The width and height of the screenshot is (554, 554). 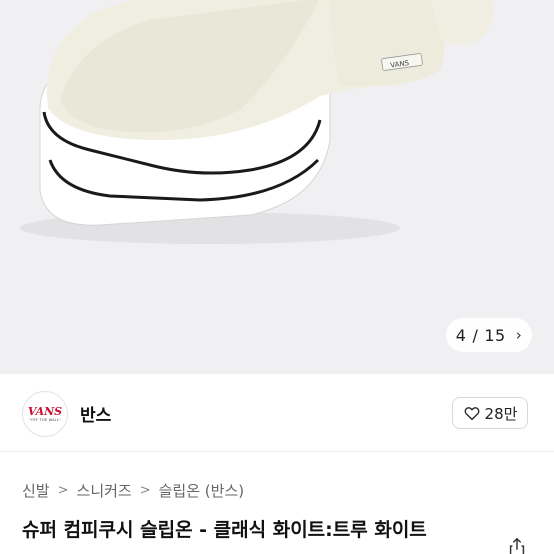 I want to click on chevron-right-icon: ›, so click(x=519, y=335).